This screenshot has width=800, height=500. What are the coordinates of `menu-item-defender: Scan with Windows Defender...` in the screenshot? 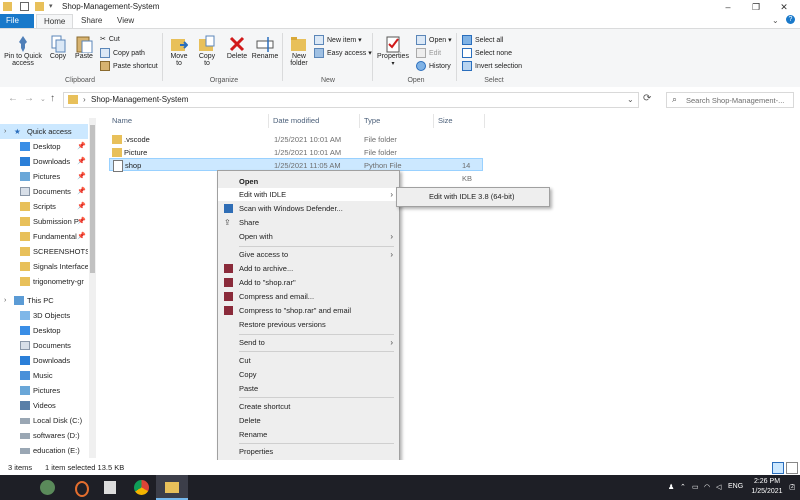 It's located at (308, 208).